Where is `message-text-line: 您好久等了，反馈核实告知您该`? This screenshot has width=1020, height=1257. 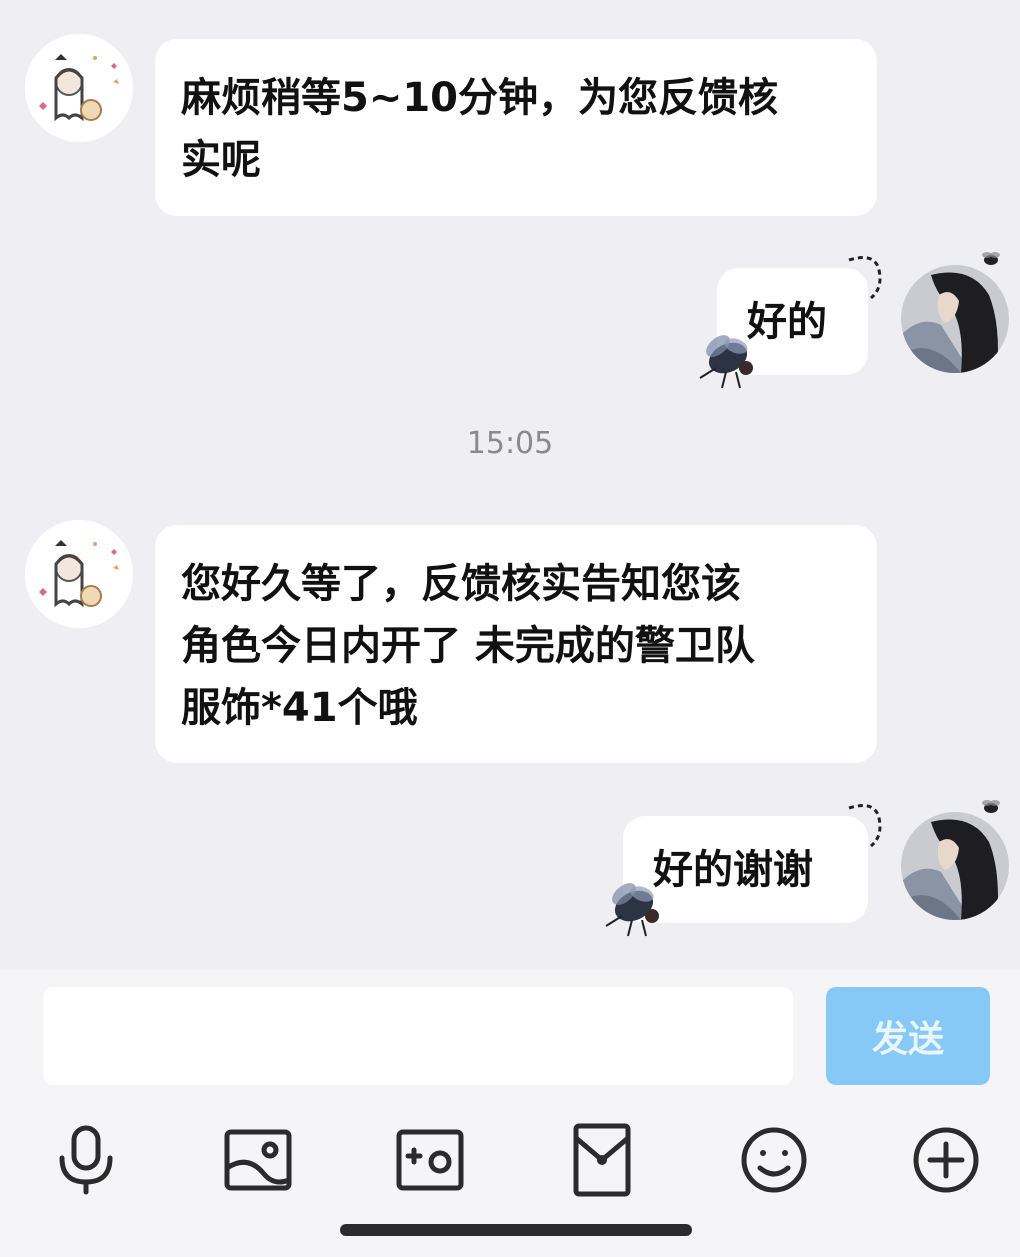 message-text-line: 您好久等了，反馈核实告知您该 is located at coordinates (461, 584).